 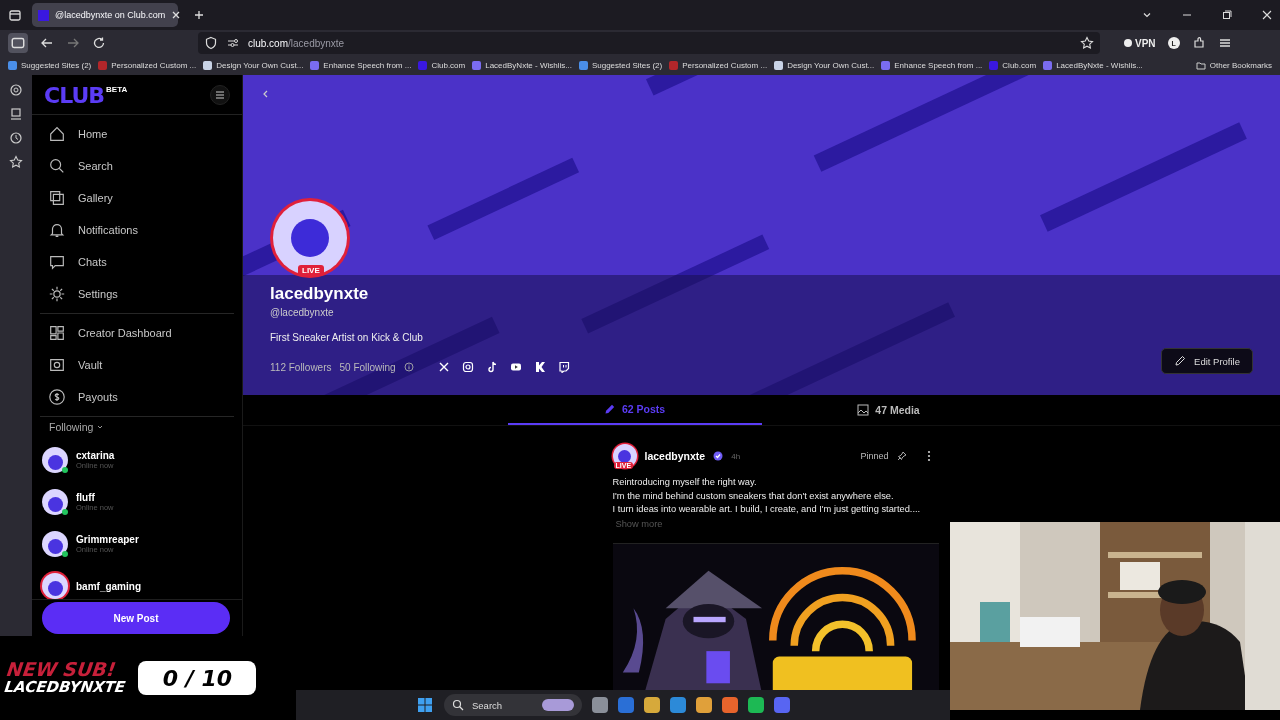 I want to click on image-icon, so click(x=863, y=410).